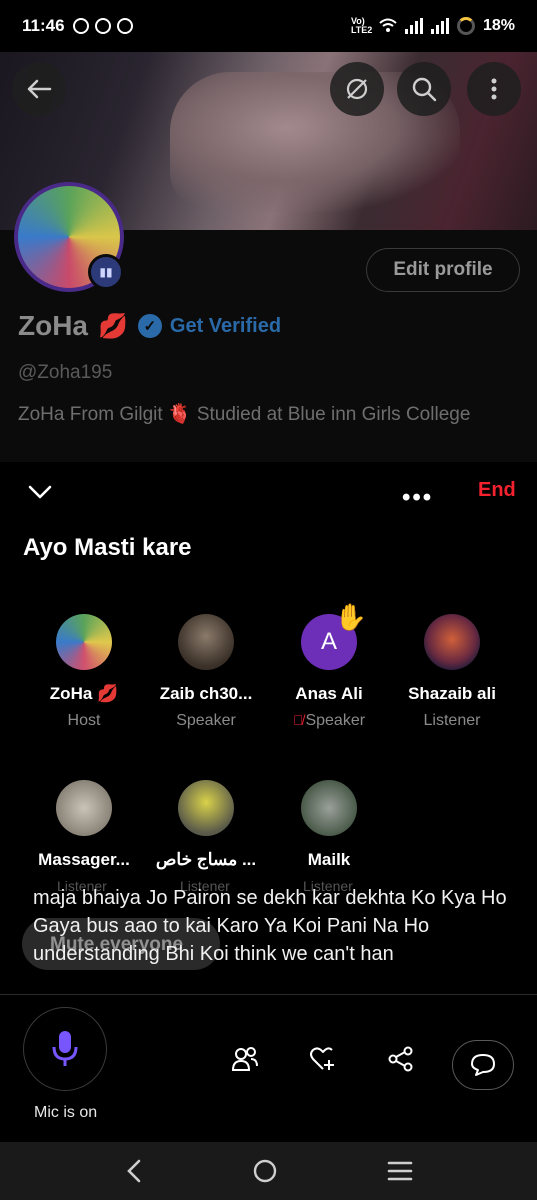 This screenshot has height=1200, width=537. What do you see at coordinates (400, 1171) in the screenshot?
I see `nav-recents-icon` at bounding box center [400, 1171].